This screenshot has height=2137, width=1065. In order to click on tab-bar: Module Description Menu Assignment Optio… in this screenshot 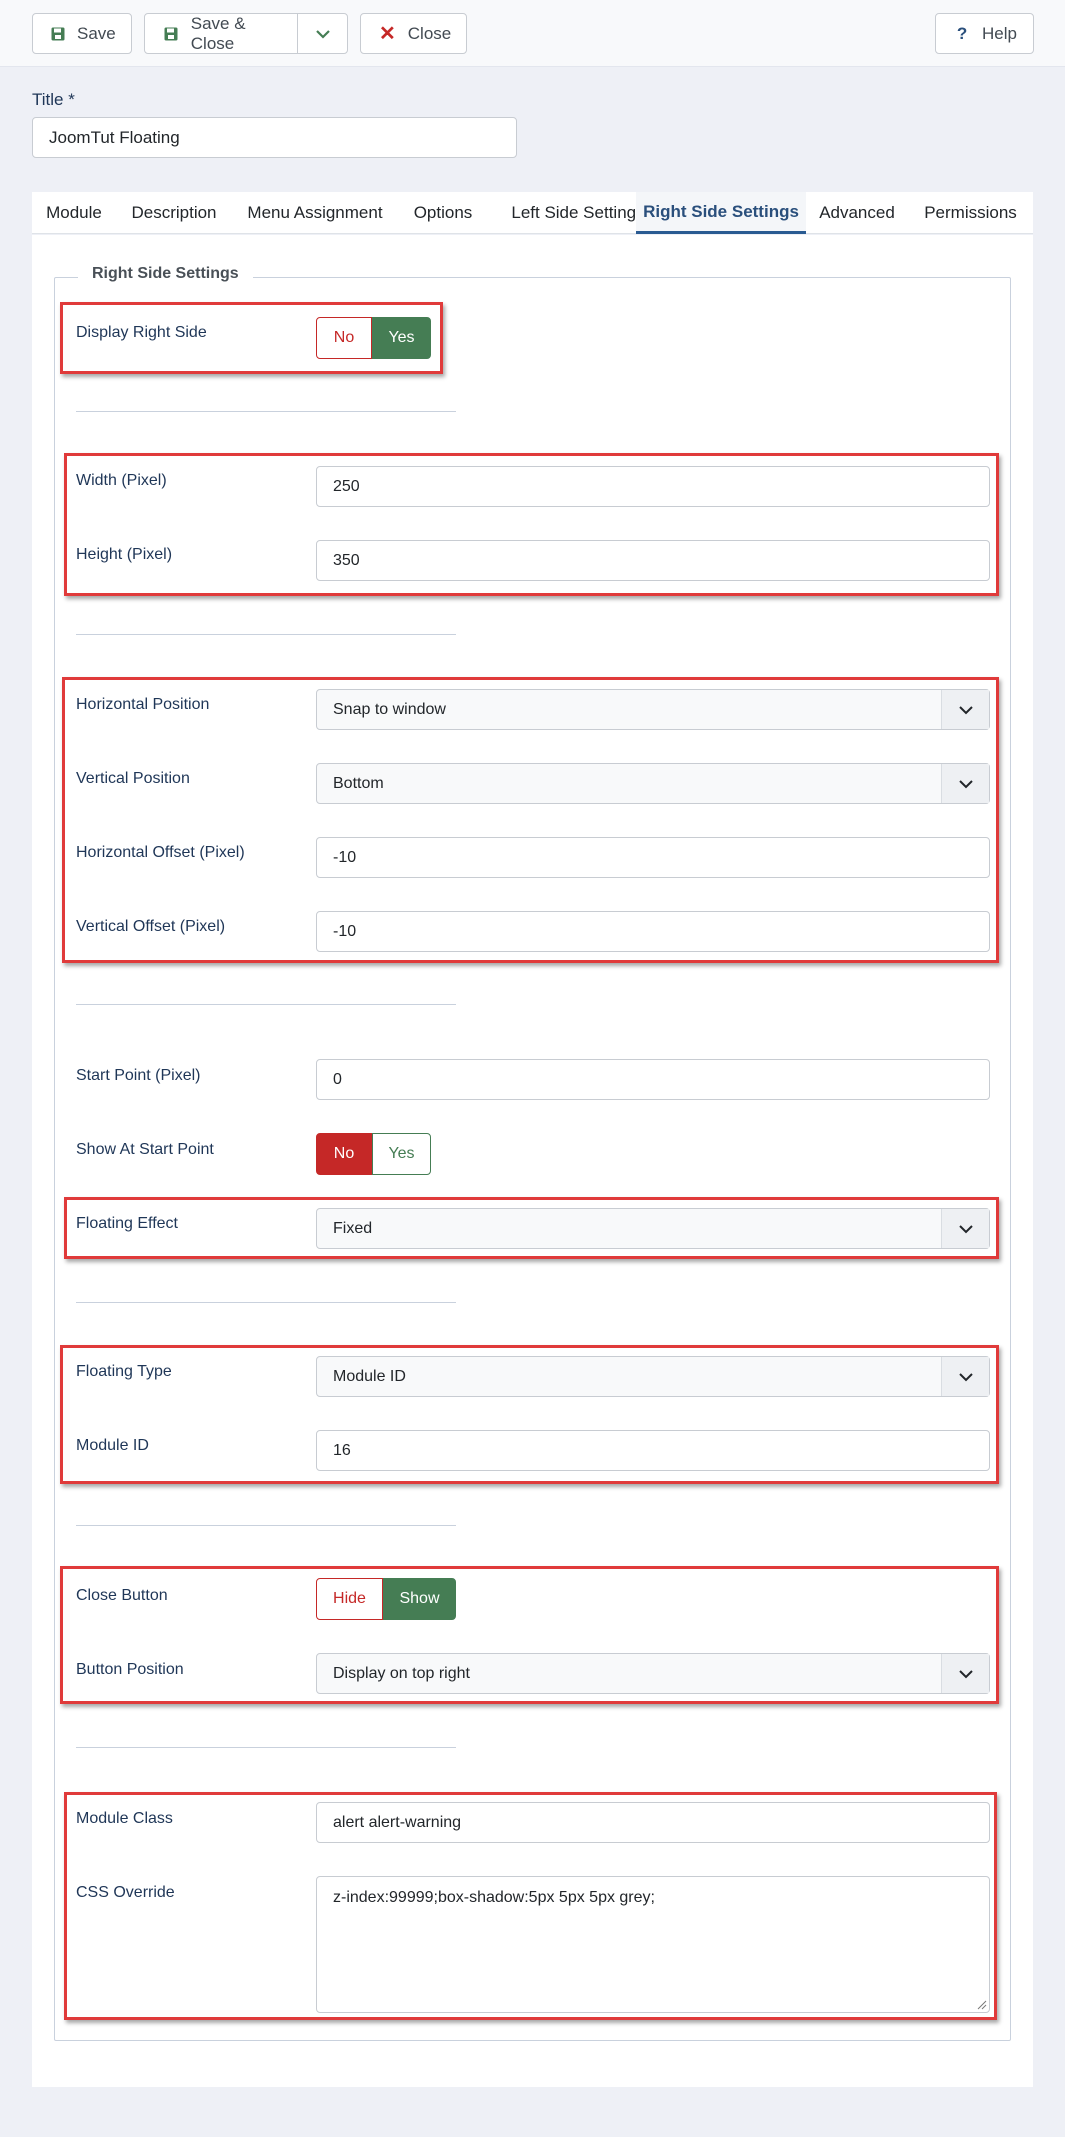, I will do `click(532, 213)`.